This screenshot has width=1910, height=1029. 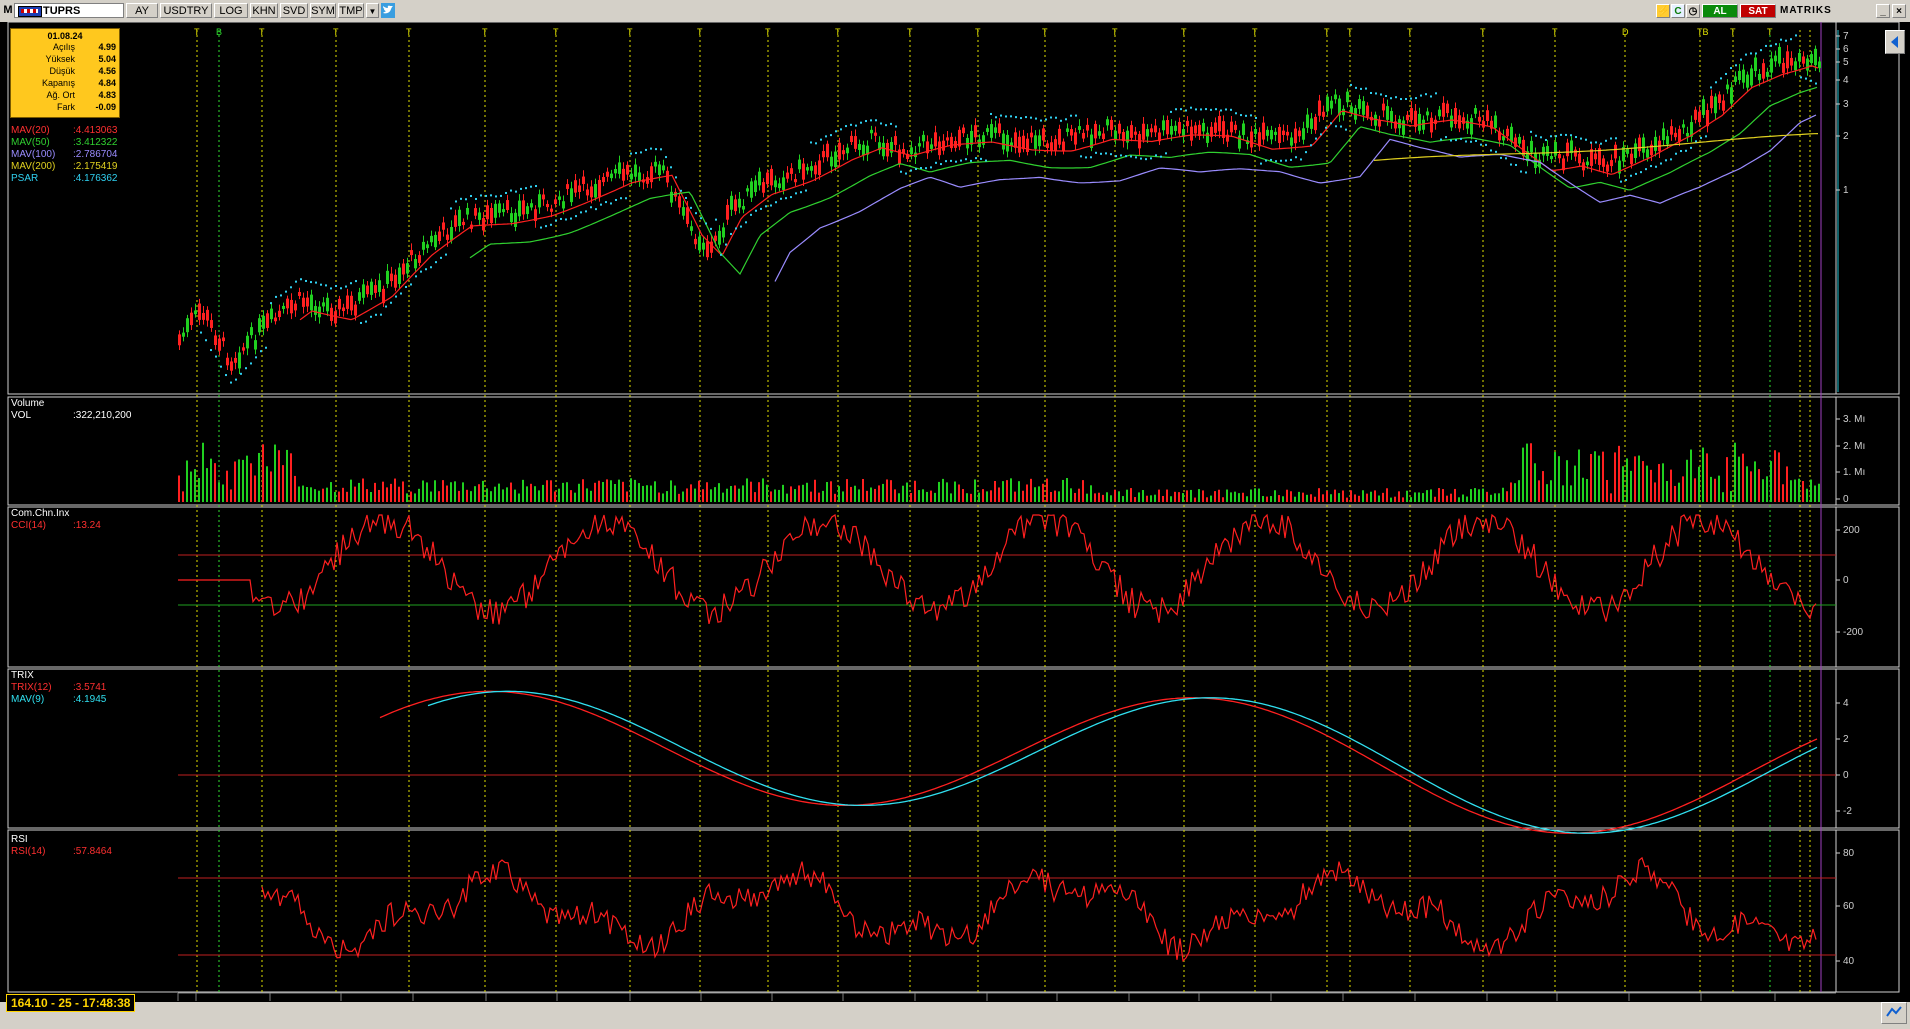 What do you see at coordinates (1678, 11) in the screenshot?
I see `refresh-icon: C` at bounding box center [1678, 11].